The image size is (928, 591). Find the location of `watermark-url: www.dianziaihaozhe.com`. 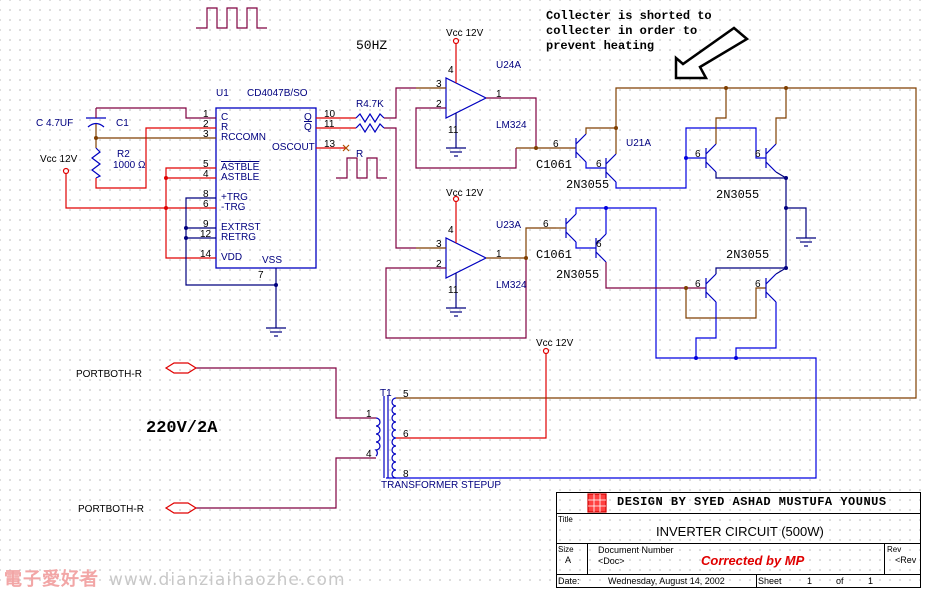

watermark-url: www.dianziaihaozhe.com is located at coordinates (227, 580).